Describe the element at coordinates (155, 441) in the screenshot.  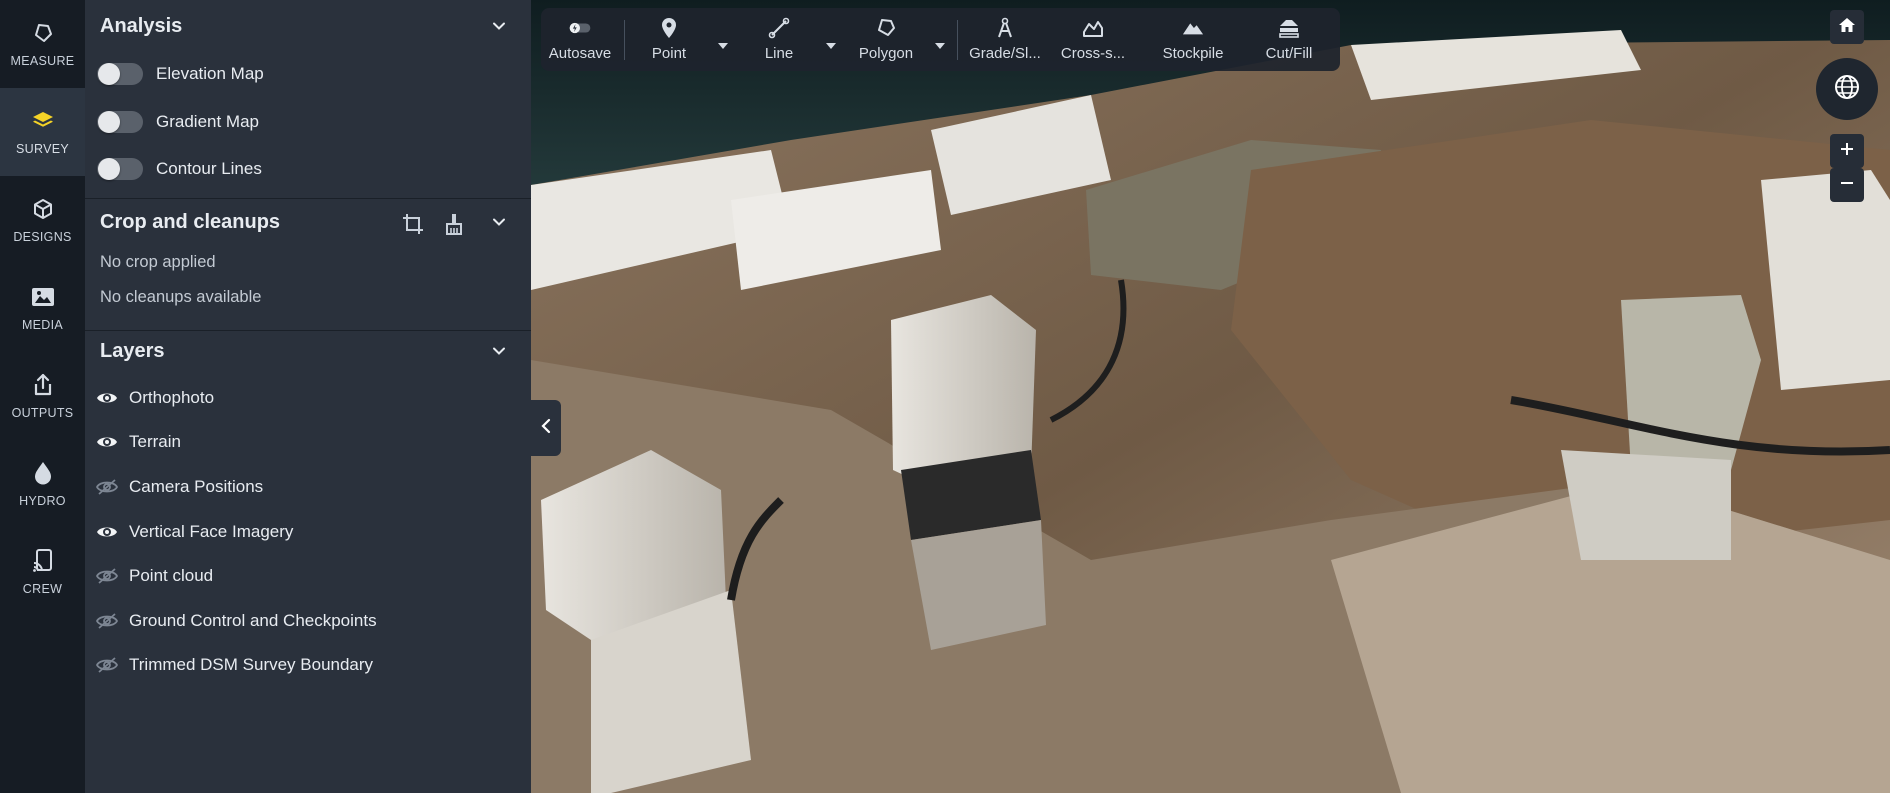
I see `layer-label: Terrain` at that location.